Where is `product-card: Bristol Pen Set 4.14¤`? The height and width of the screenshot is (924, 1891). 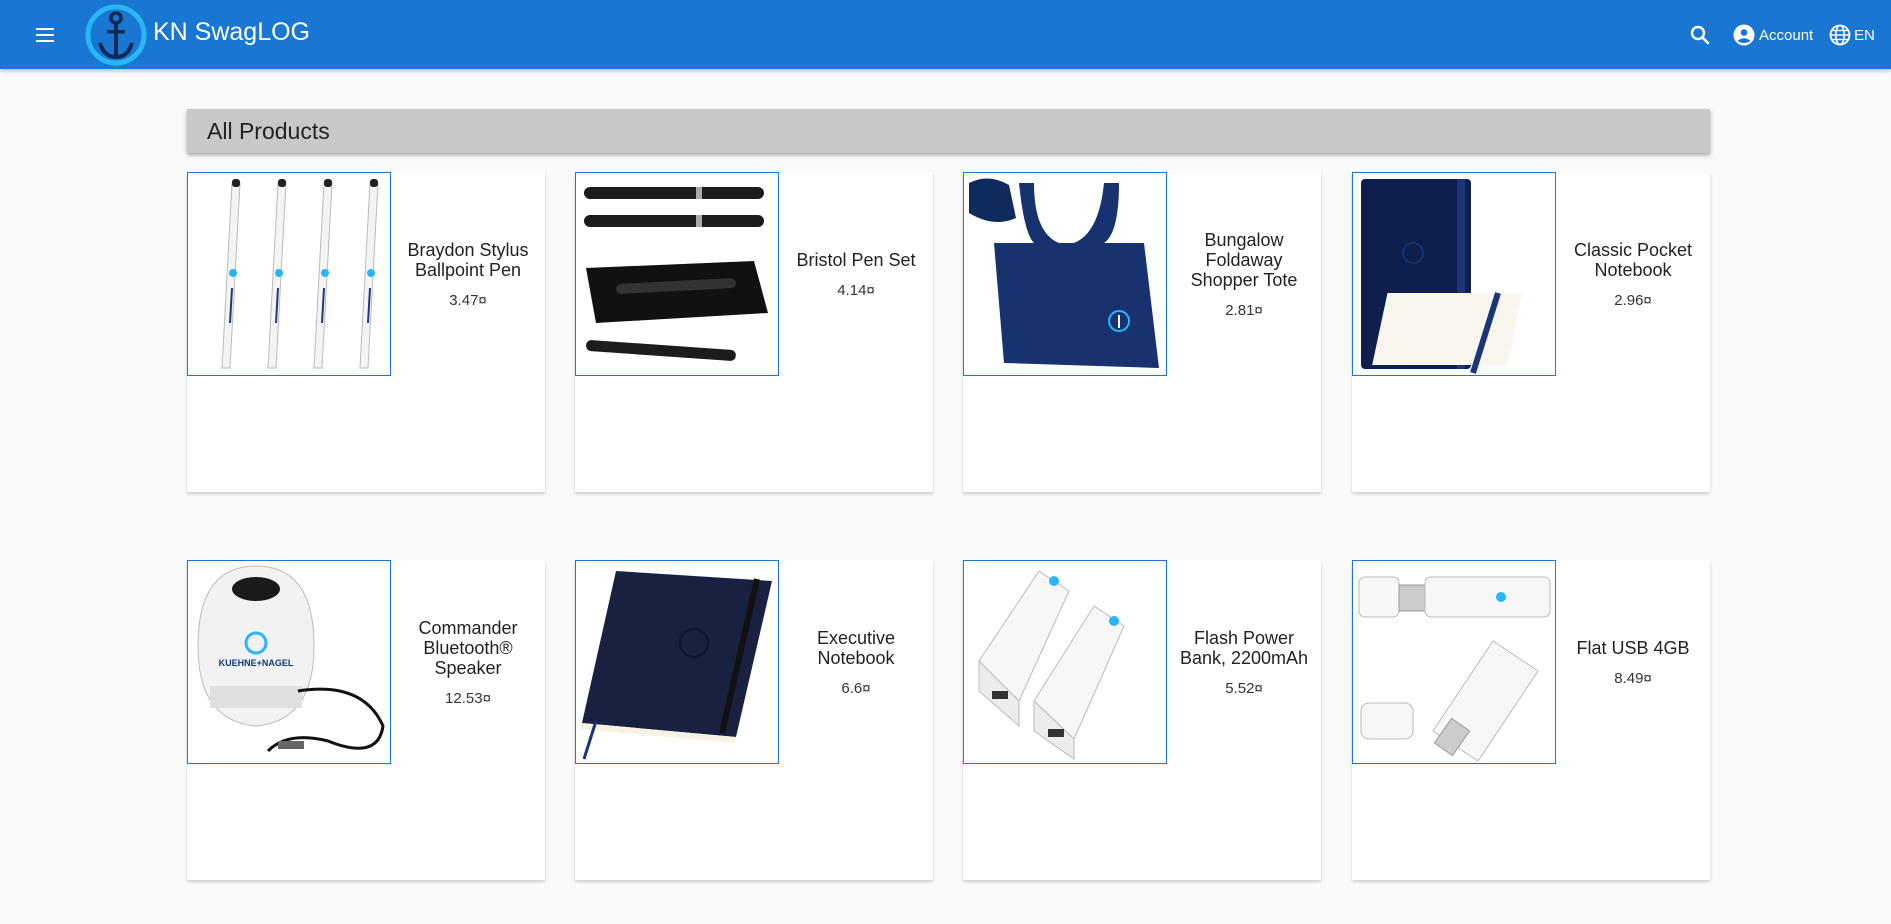
product-card: Bristol Pen Set 4.14¤ is located at coordinates (754, 332).